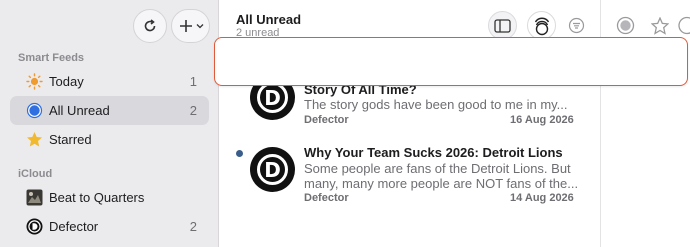 The image size is (690, 247). I want to click on mark-all-read-button, so click(541, 25).